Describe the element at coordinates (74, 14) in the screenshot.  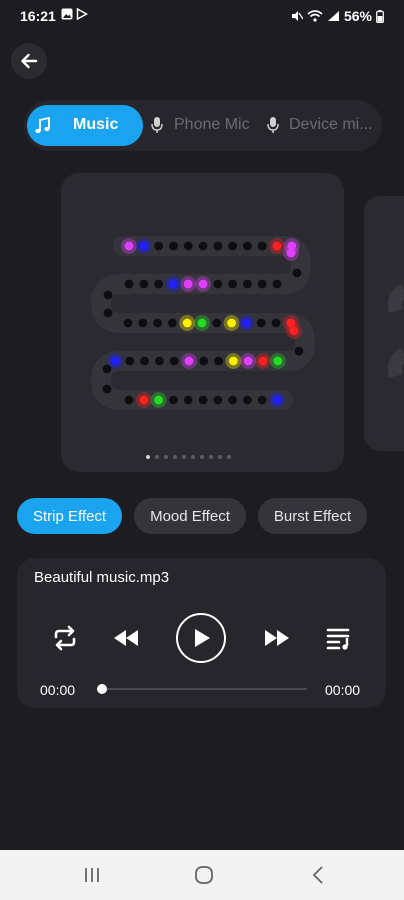
I see `status-left-icons` at that location.